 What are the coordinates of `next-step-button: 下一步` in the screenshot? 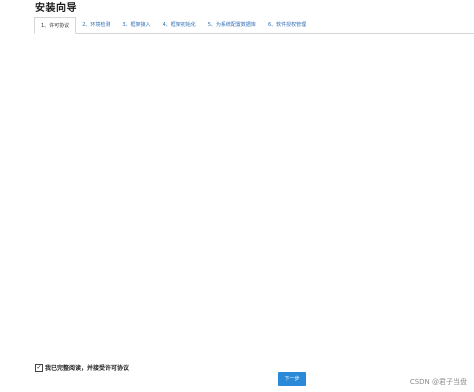 It's located at (292, 379).